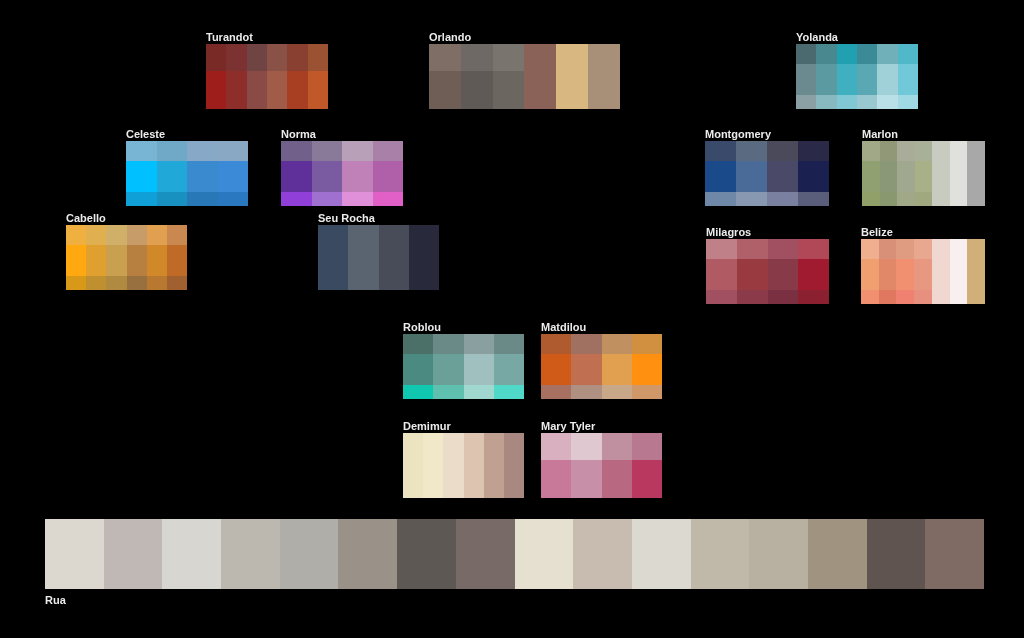 Image resolution: width=1024 pixels, height=638 pixels. What do you see at coordinates (729, 232) in the screenshot?
I see `palette-name: Milagros` at bounding box center [729, 232].